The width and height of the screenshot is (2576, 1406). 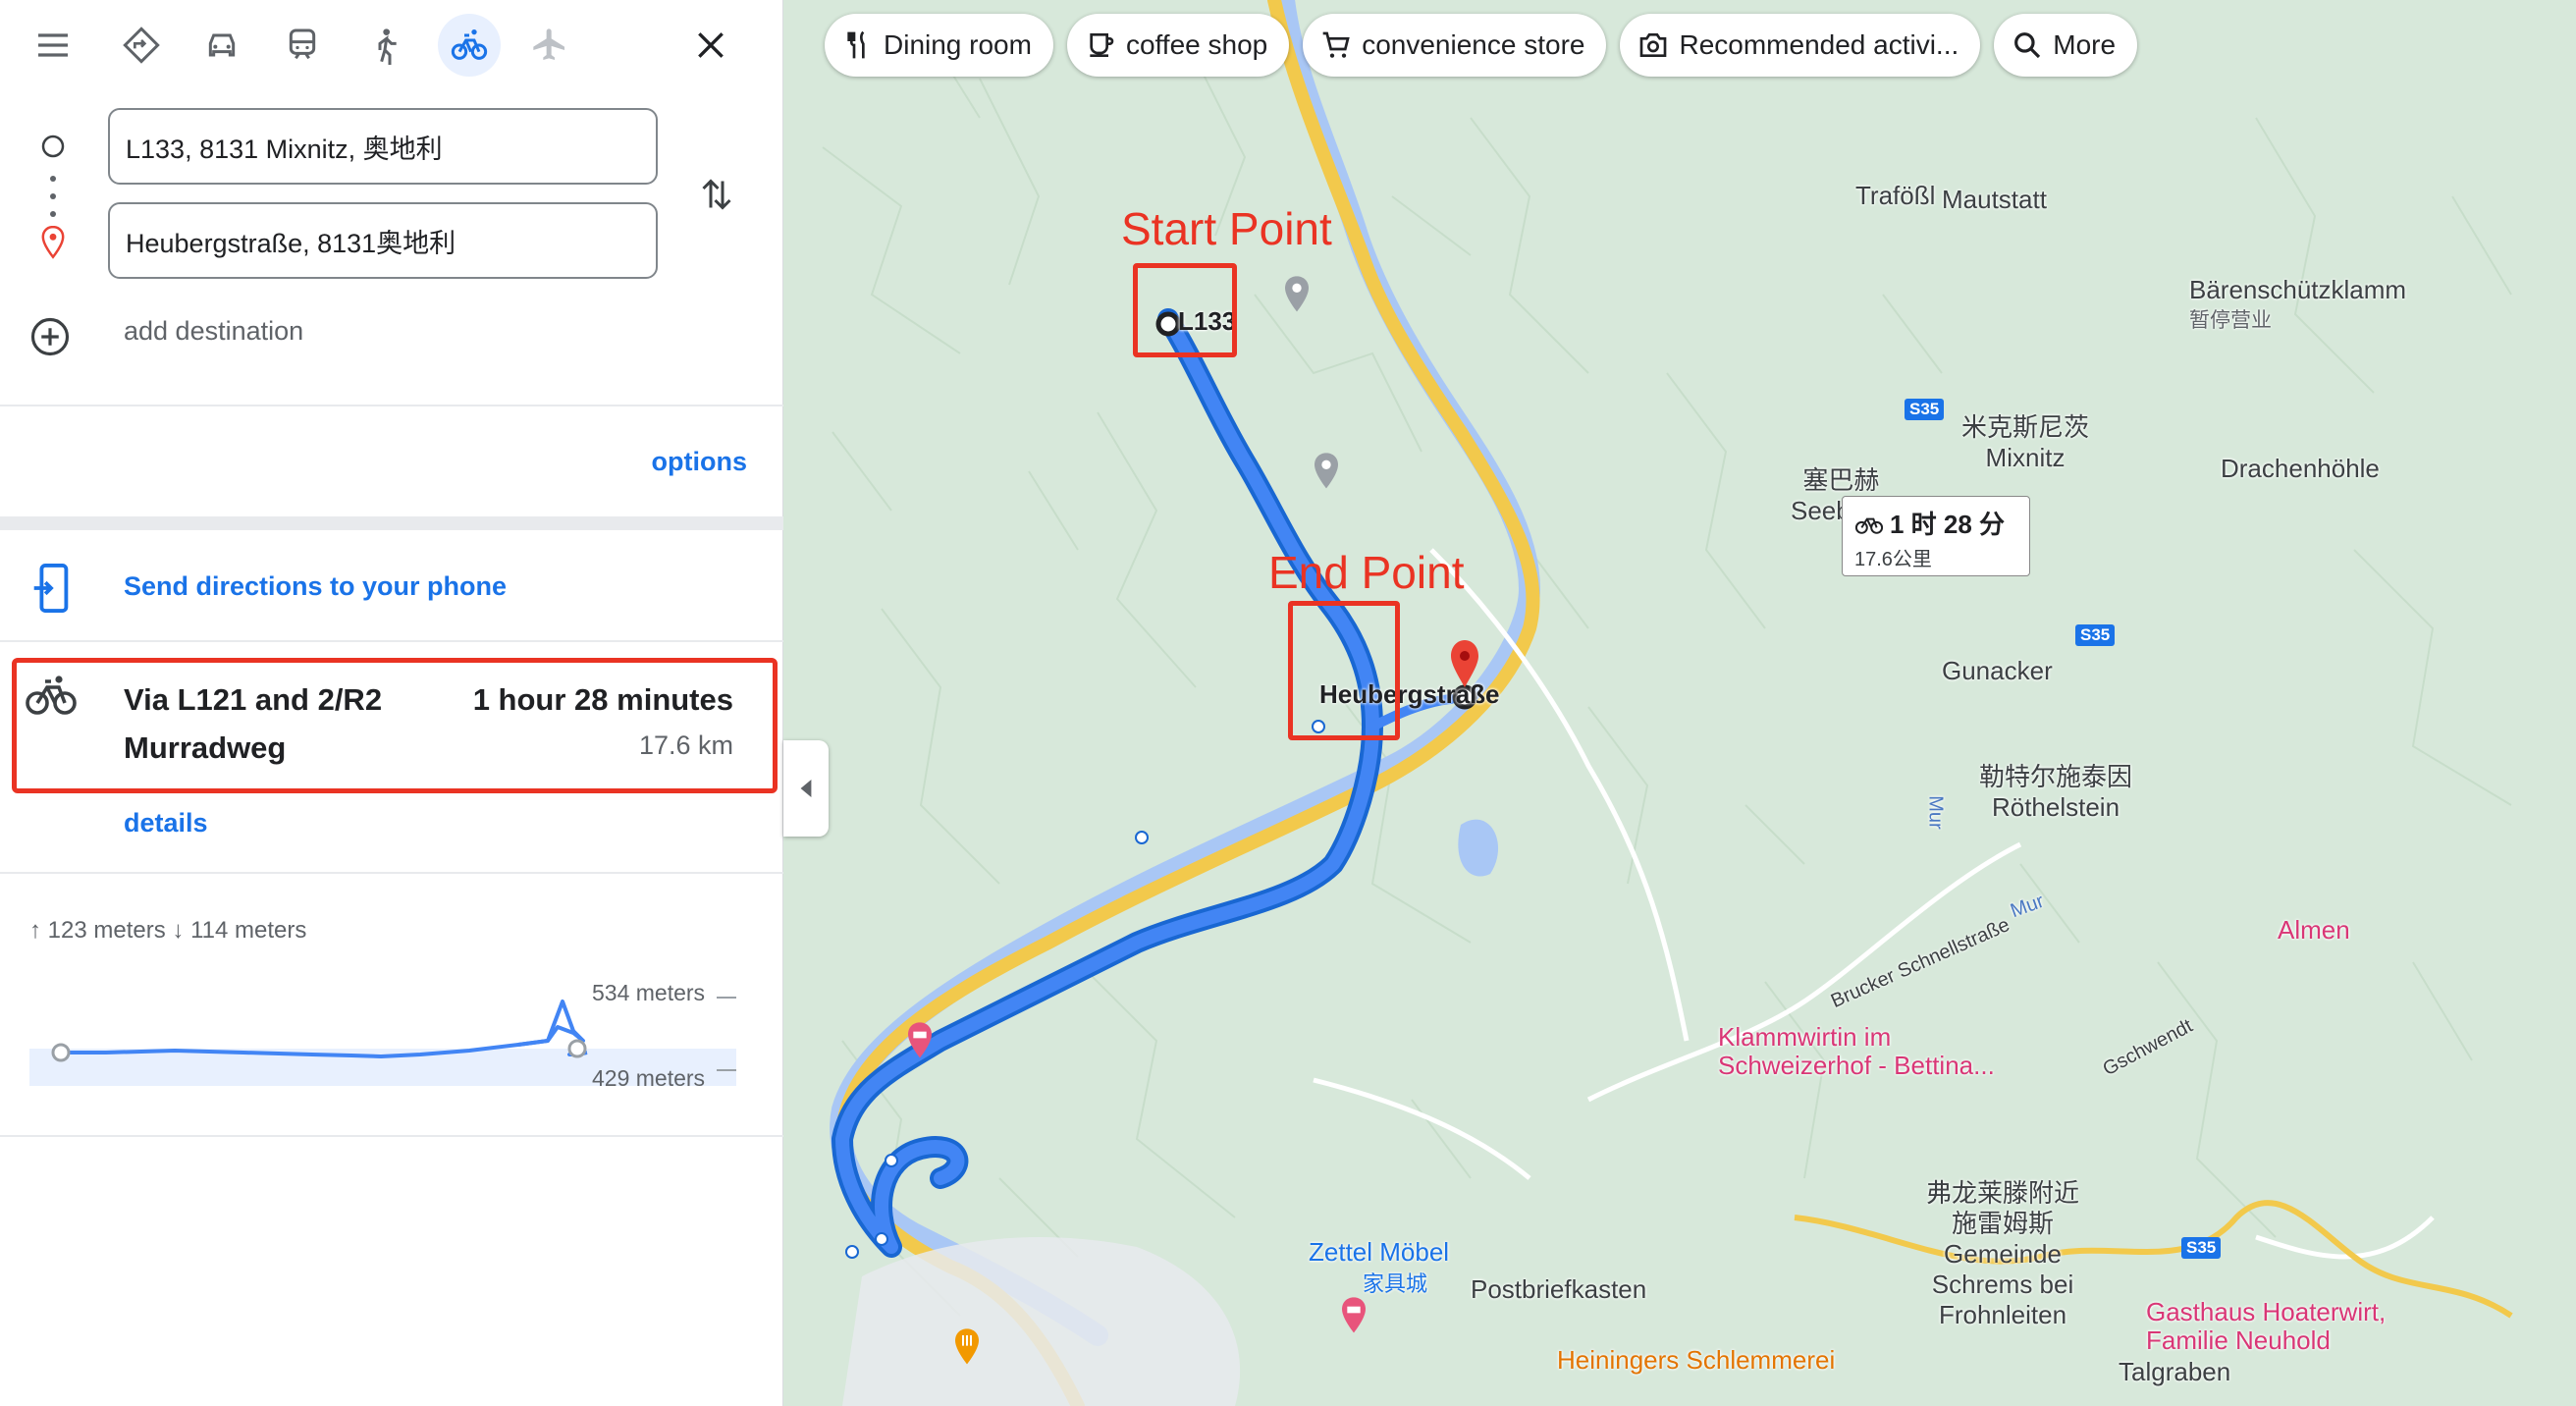 What do you see at coordinates (1893, 559) in the screenshot?
I see `tooltip-distance: 17.6公里` at bounding box center [1893, 559].